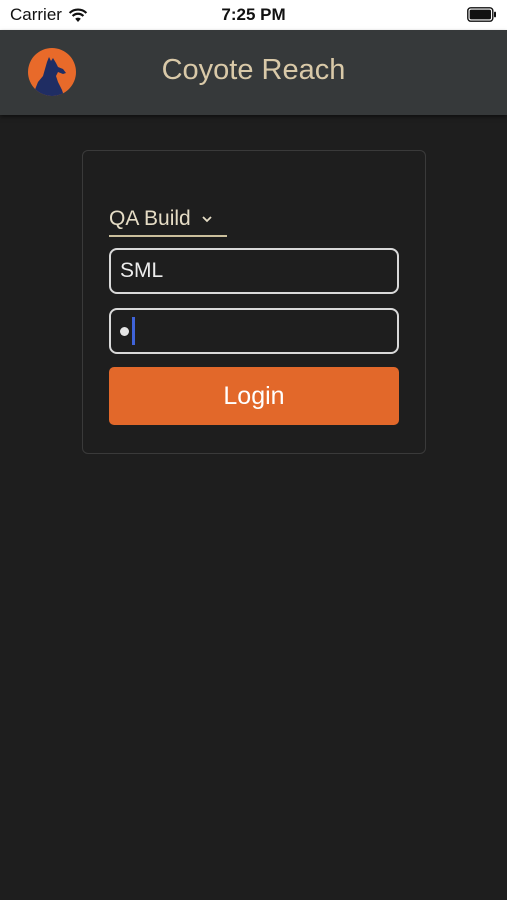  I want to click on status-bar: Carrier 7:25 PM, so click(253, 15).